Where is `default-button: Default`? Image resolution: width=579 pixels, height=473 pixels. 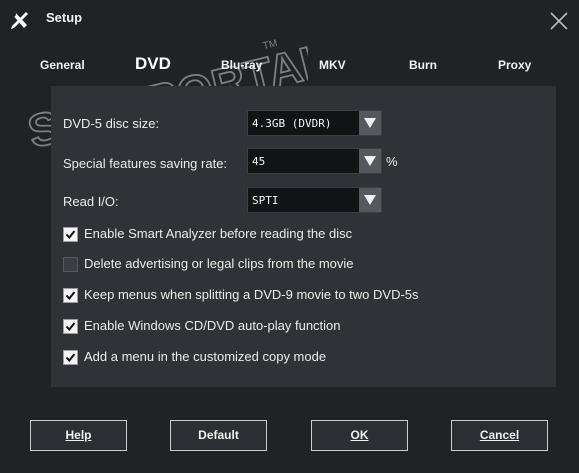 default-button: Default is located at coordinates (218, 435).